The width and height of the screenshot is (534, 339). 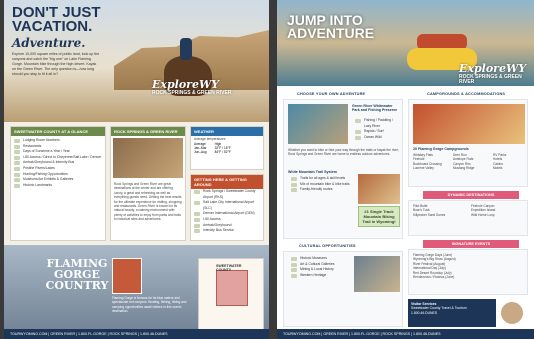 I want to click on glance-item: Historic Landmarks, so click(x=58, y=186).